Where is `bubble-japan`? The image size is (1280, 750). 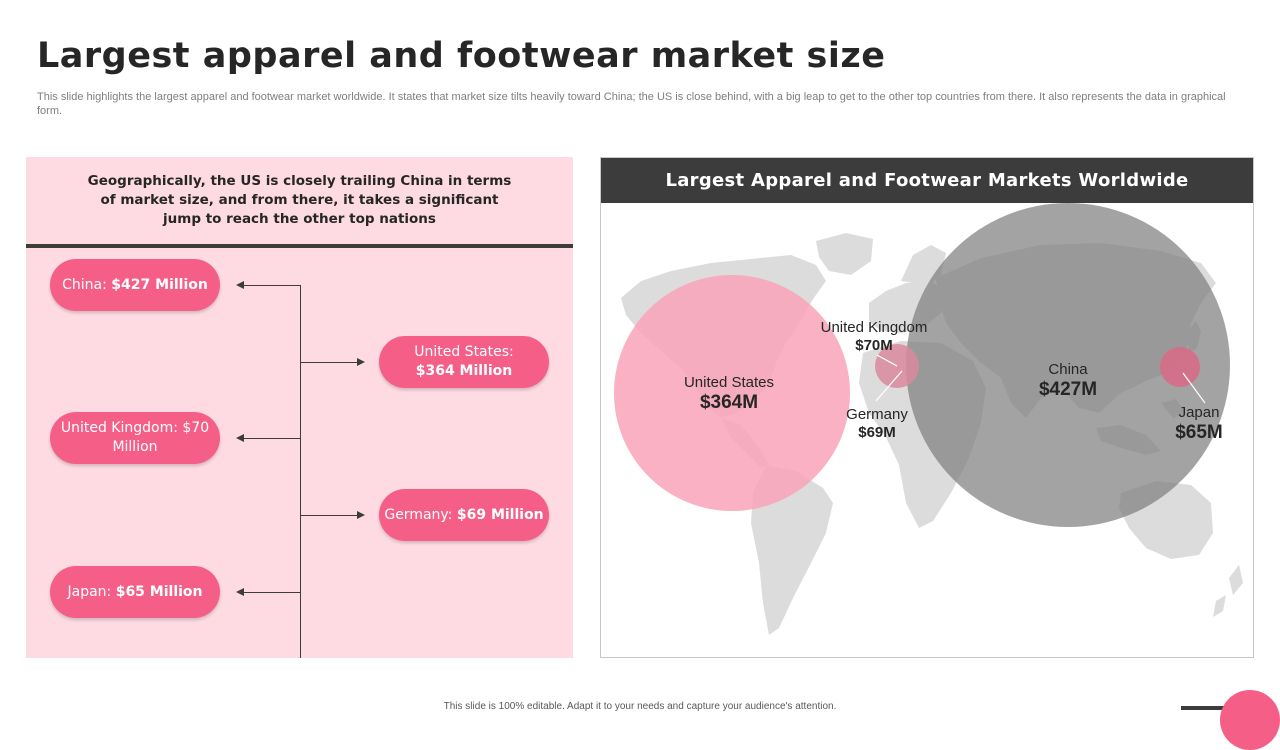 bubble-japan is located at coordinates (1180, 367).